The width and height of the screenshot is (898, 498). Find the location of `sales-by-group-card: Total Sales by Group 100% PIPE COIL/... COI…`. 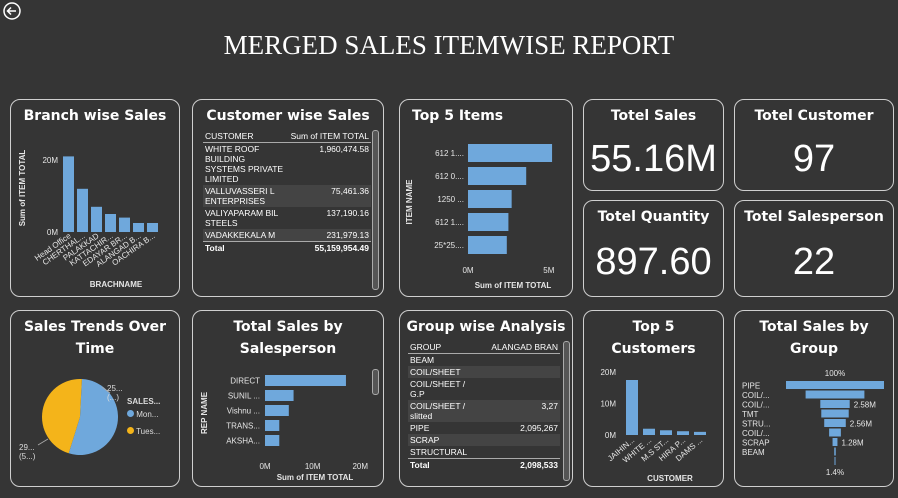

sales-by-group-card: Total Sales by Group 100% PIPE COIL/... COI… is located at coordinates (814, 398).